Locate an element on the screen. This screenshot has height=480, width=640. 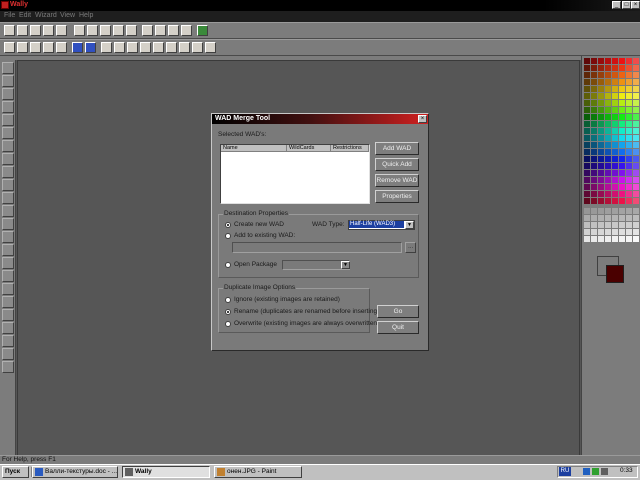
effect-icon is located at coordinates (145, 47).